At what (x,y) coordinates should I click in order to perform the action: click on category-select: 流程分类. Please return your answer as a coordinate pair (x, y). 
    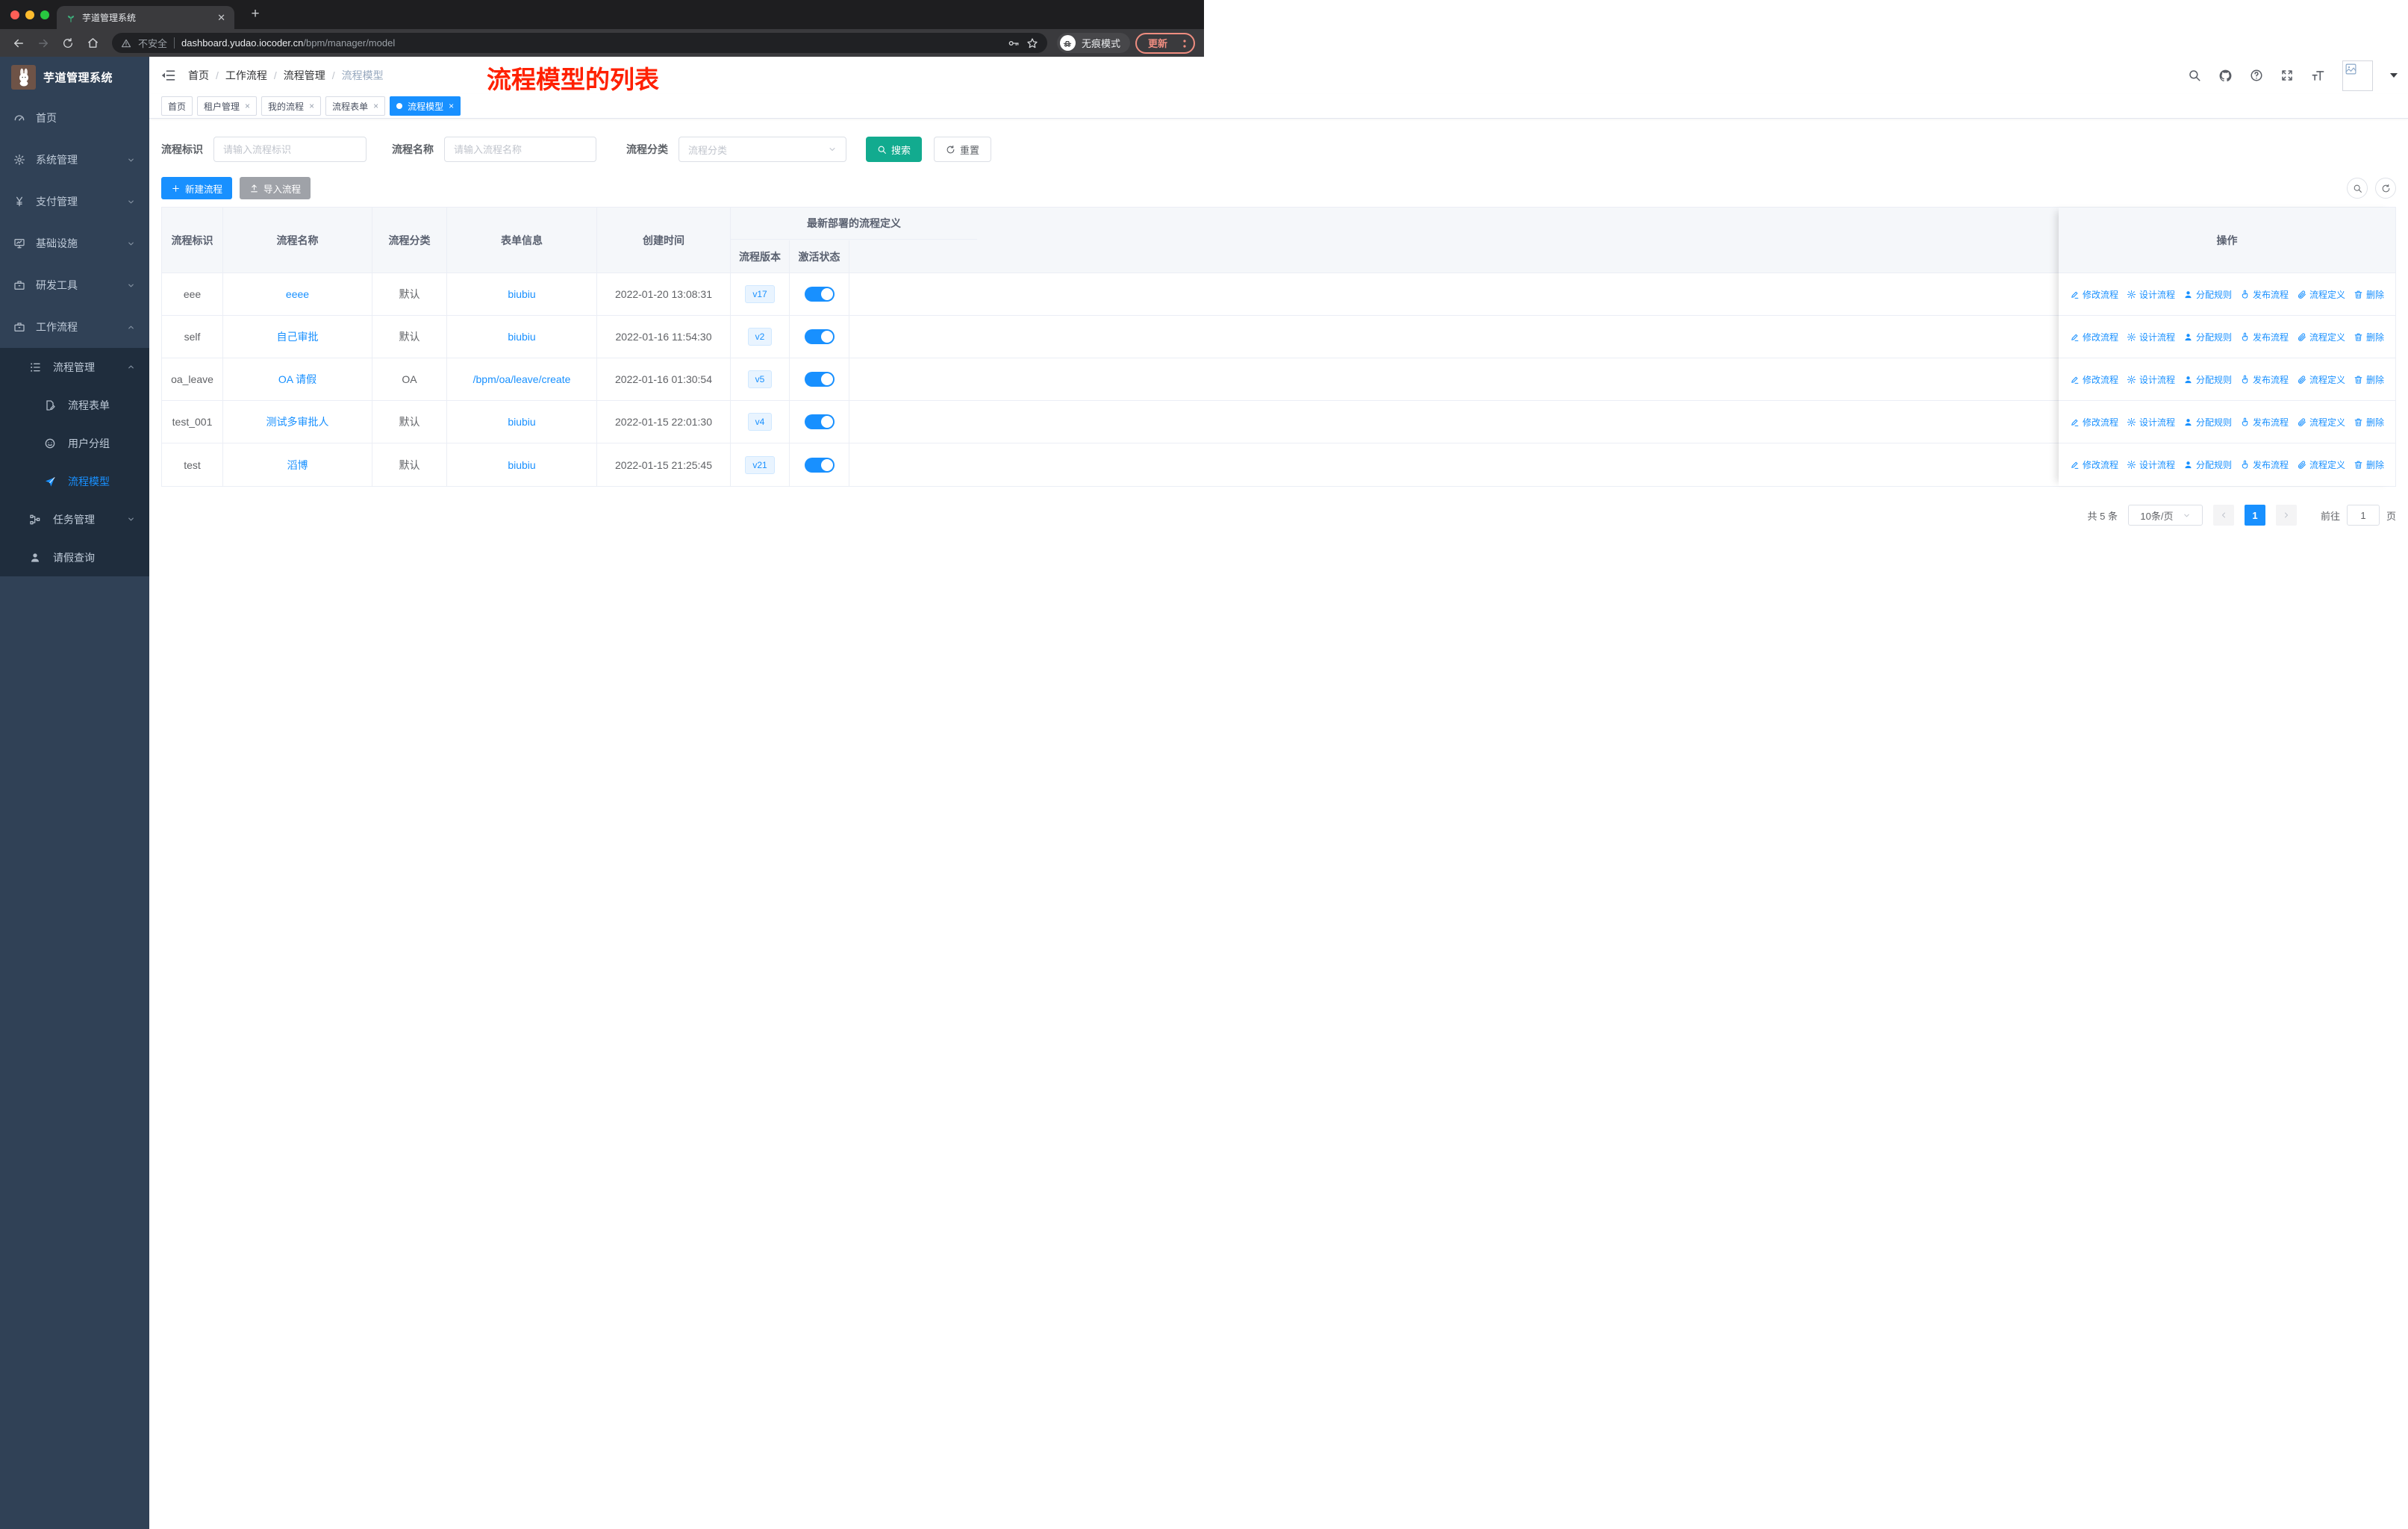
    Looking at the image, I should click on (762, 149).